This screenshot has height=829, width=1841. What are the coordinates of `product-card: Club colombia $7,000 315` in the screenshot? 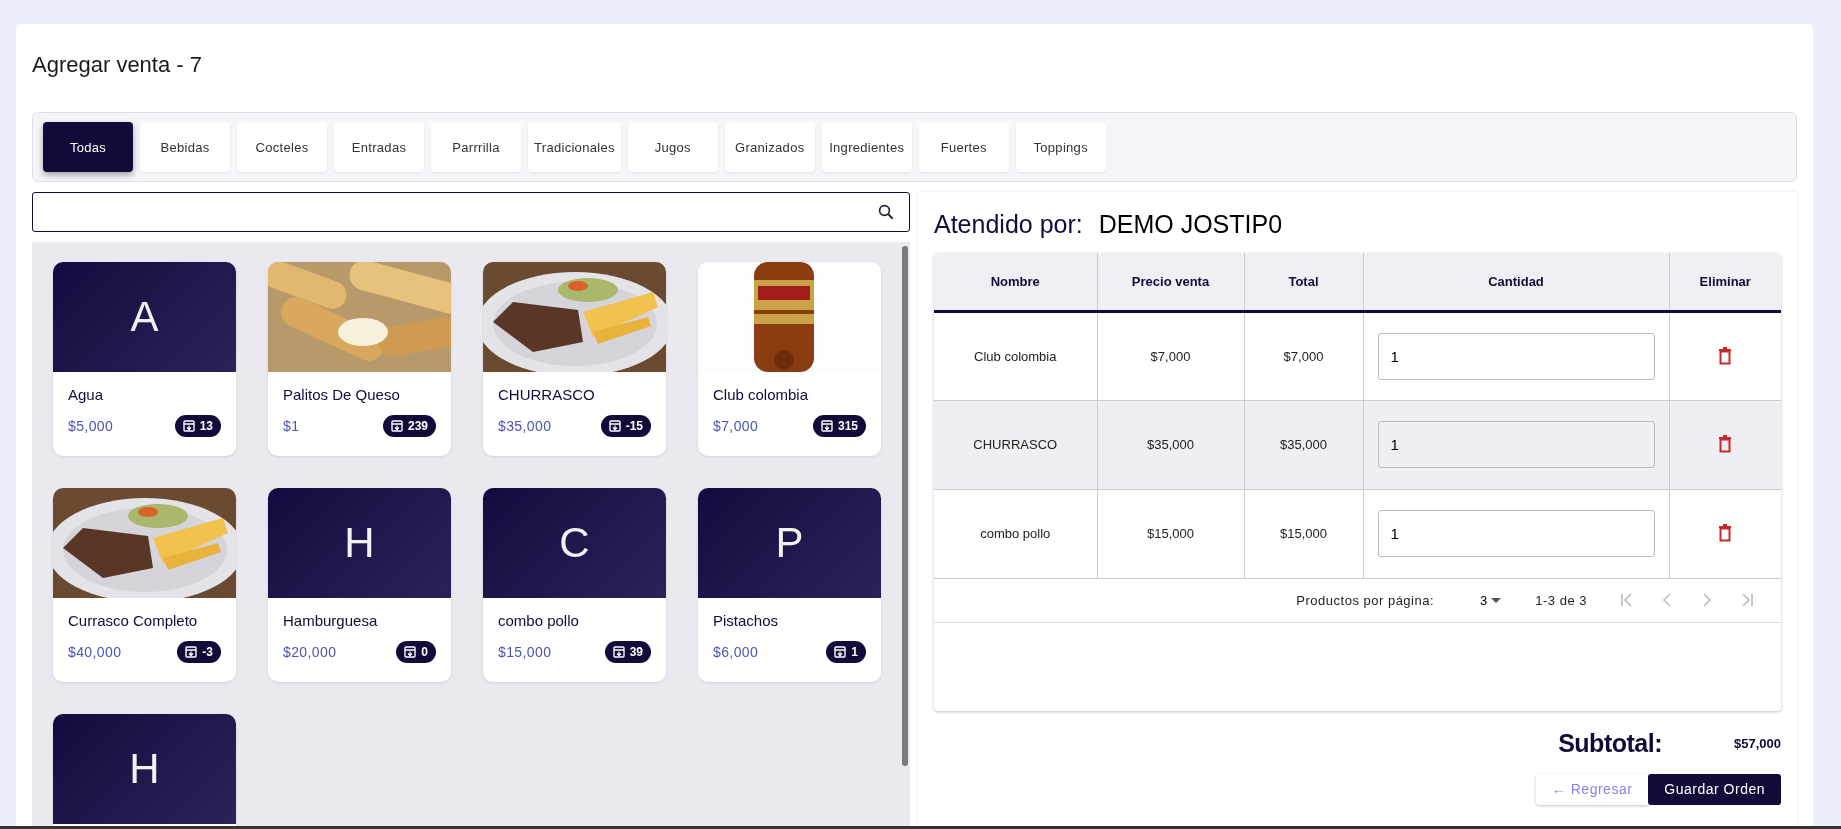 It's located at (789, 359).